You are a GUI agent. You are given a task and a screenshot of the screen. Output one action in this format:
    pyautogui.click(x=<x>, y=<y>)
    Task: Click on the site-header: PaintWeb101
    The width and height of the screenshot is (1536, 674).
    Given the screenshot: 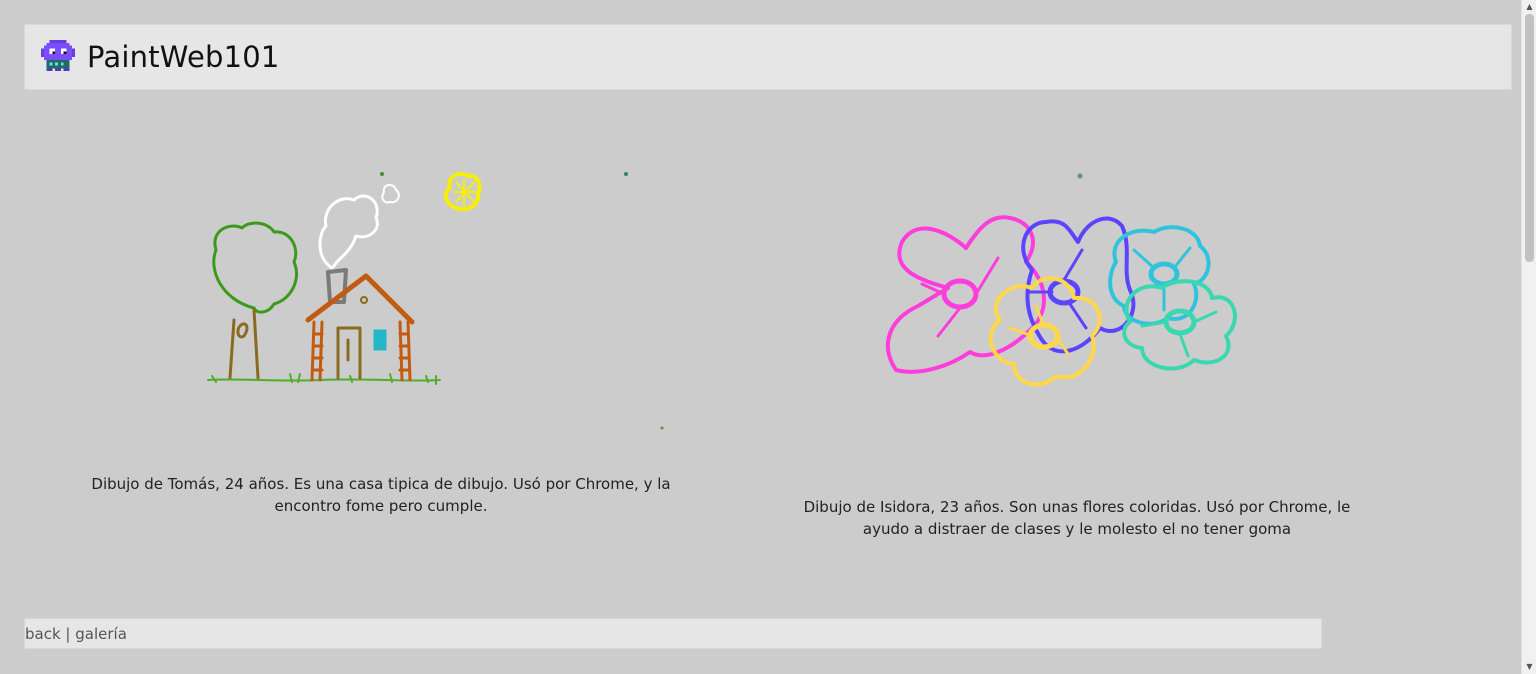 What is the action you would take?
    pyautogui.click(x=768, y=57)
    